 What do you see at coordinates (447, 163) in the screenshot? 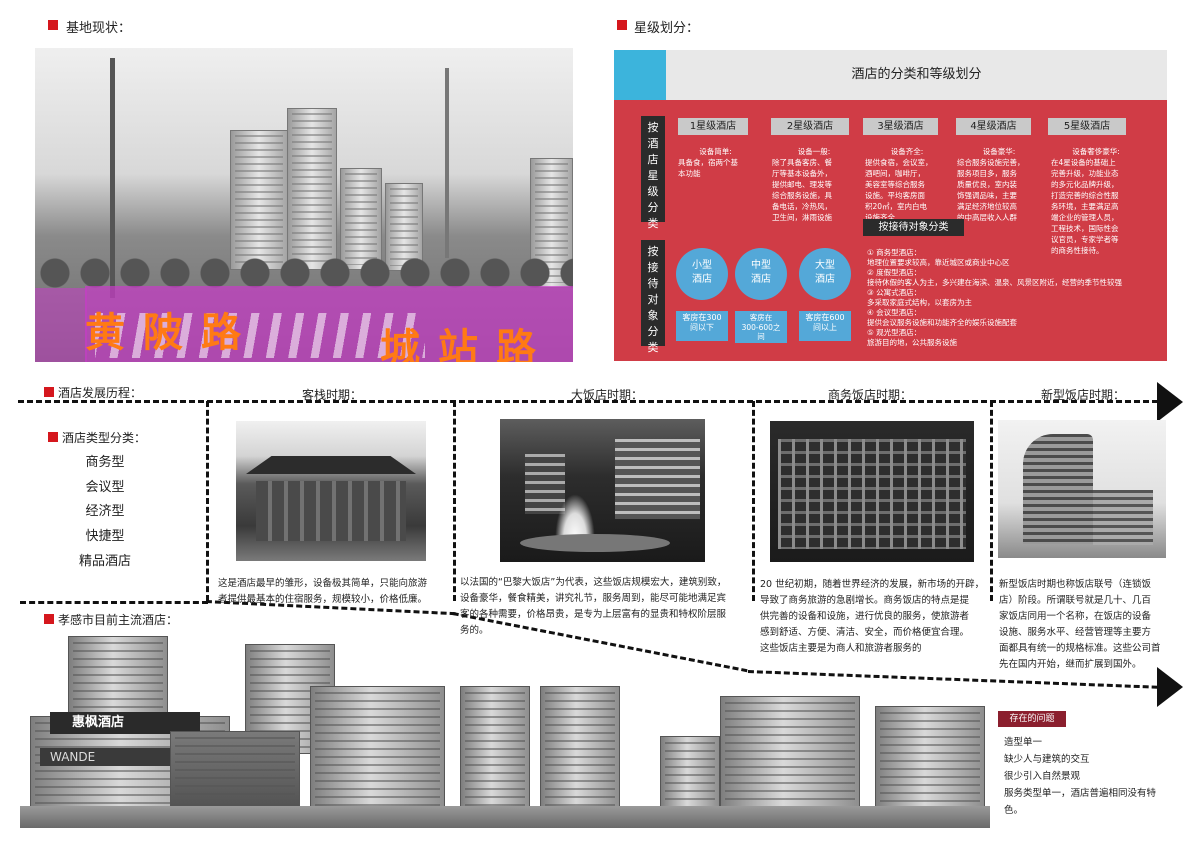
I see `utility-pole` at bounding box center [447, 163].